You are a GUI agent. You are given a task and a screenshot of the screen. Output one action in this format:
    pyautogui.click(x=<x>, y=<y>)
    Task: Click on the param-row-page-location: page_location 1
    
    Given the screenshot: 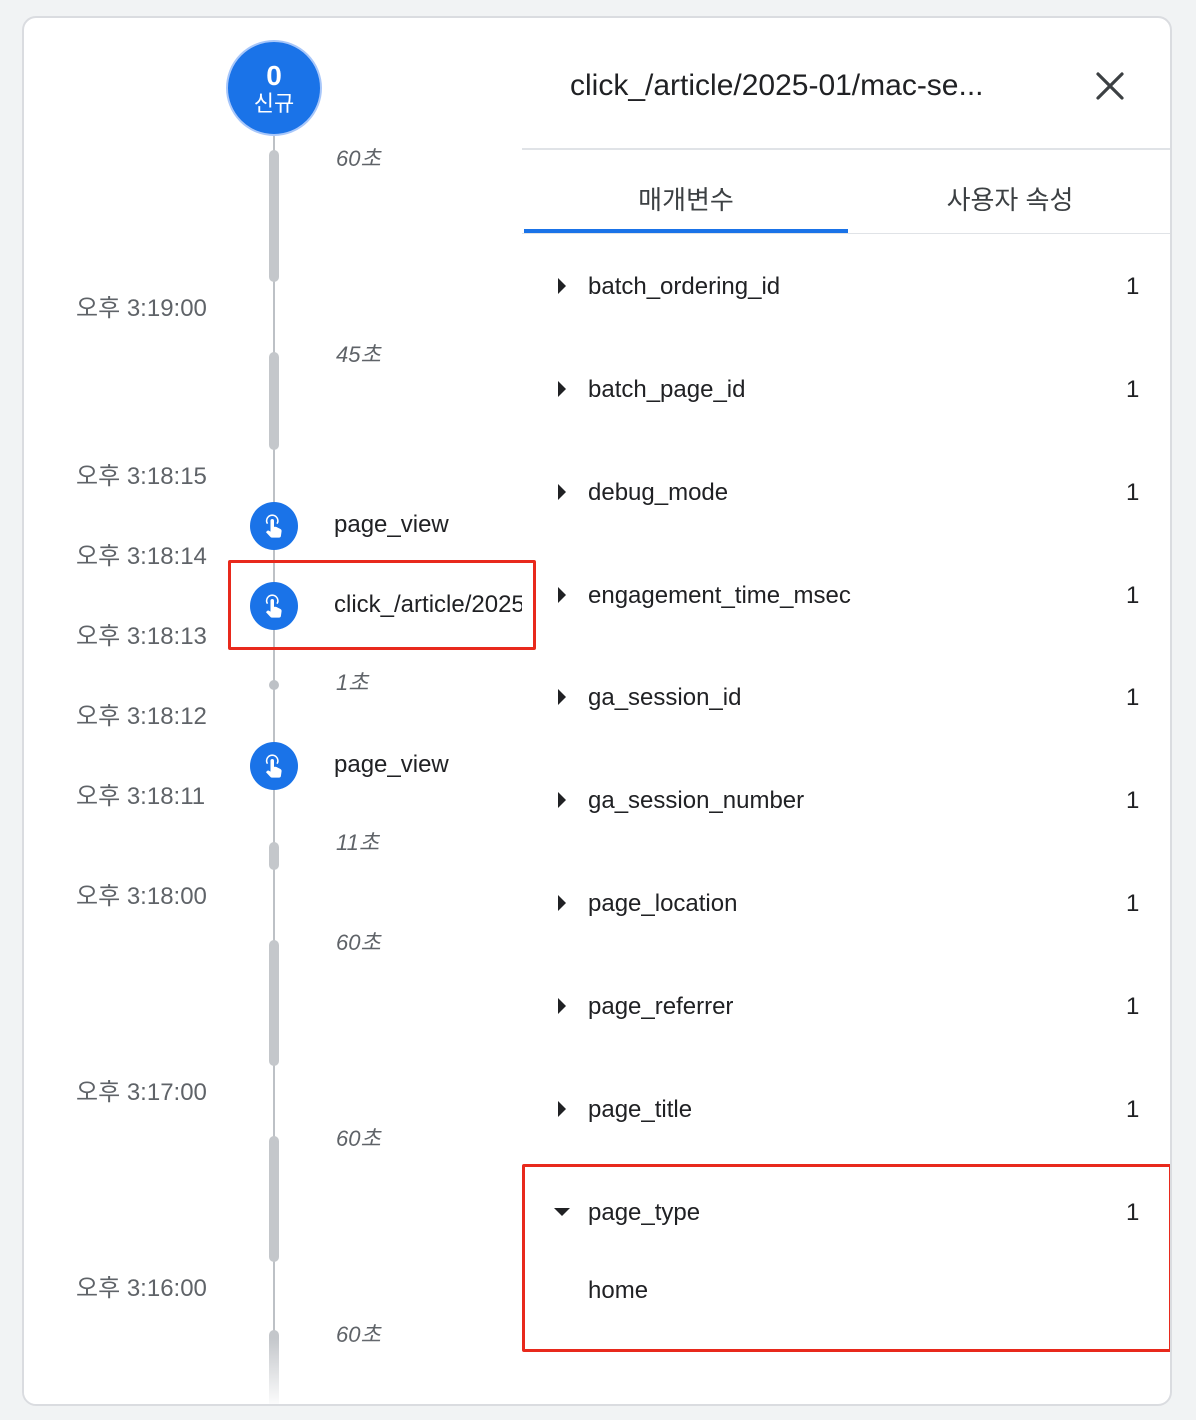 What is the action you would take?
    pyautogui.click(x=846, y=905)
    